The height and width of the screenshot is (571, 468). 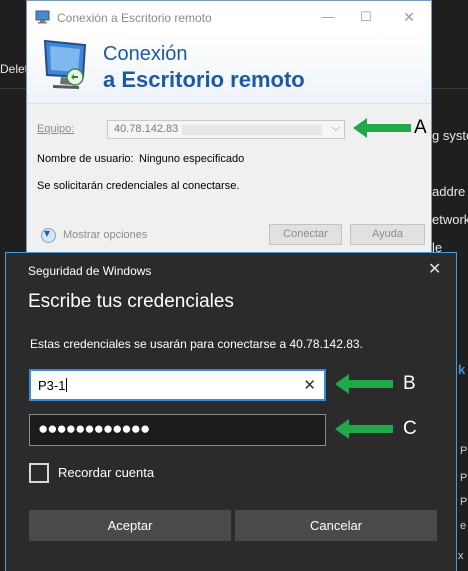 What do you see at coordinates (450, 219) in the screenshot?
I see `background-text: etwork` at bounding box center [450, 219].